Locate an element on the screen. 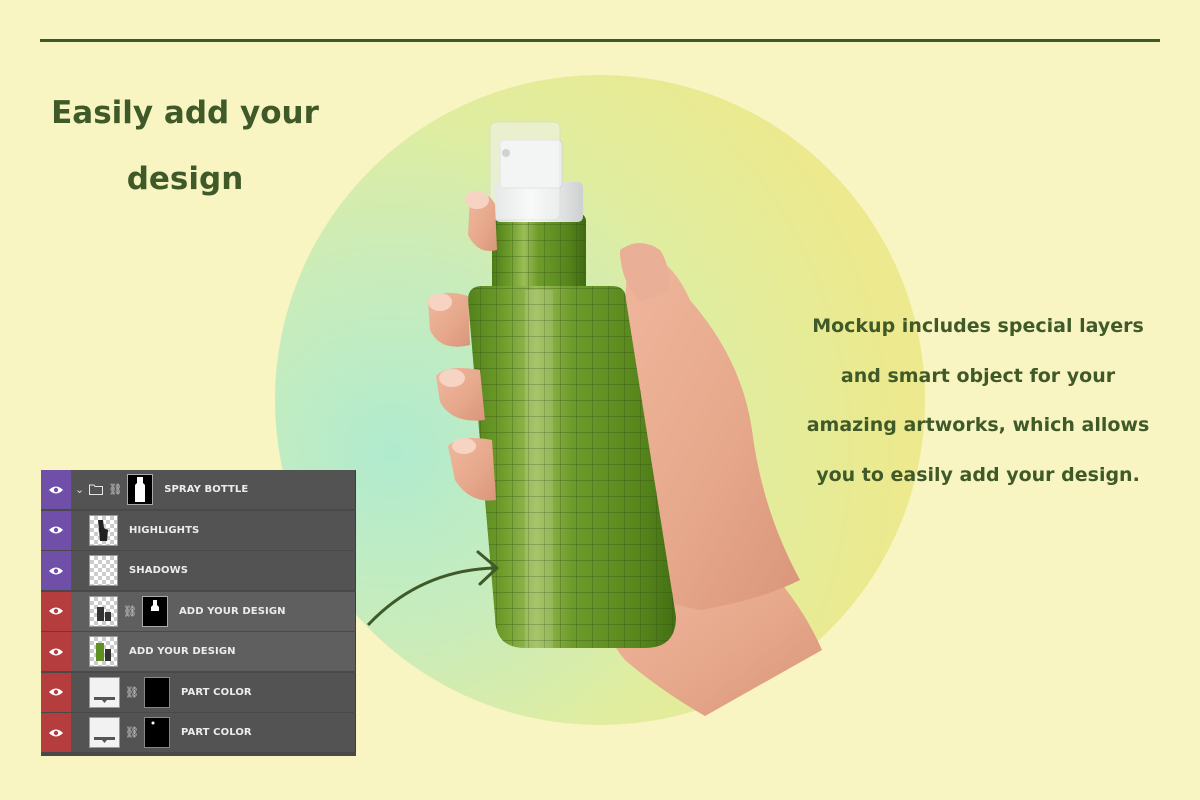 Image resolution: width=1200 pixels, height=800 pixels. spray-cap is located at coordinates (536, 171).